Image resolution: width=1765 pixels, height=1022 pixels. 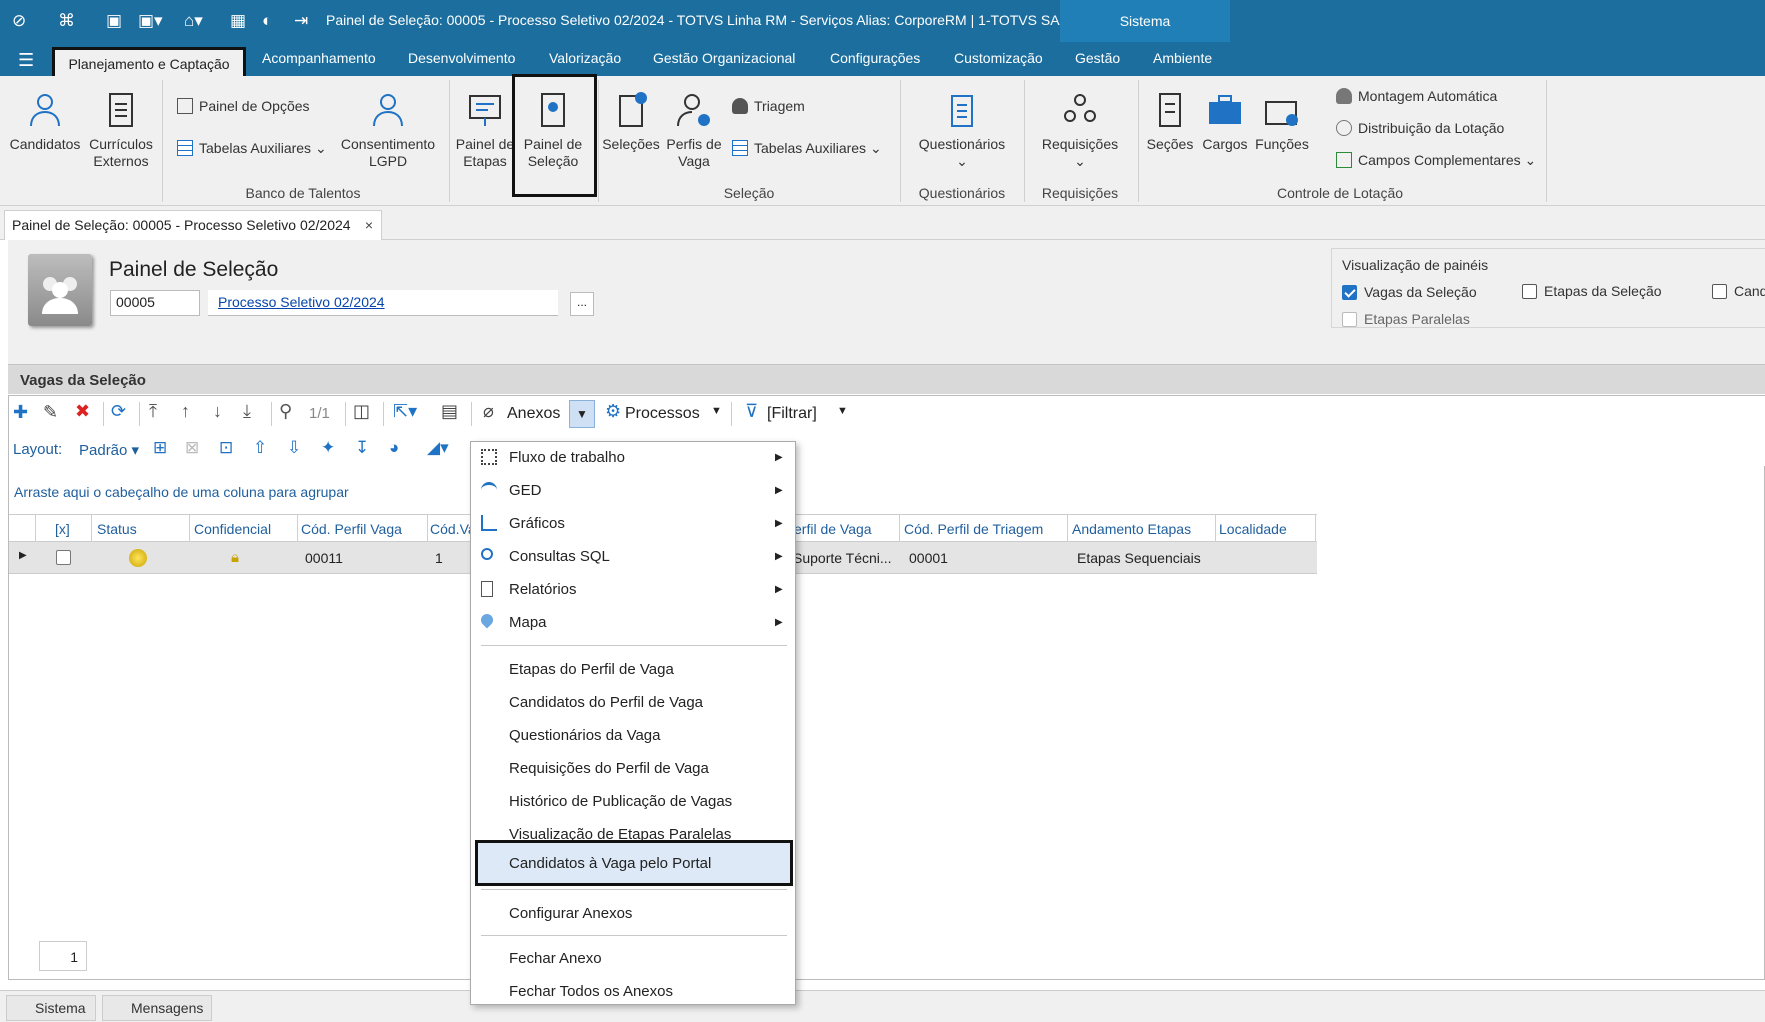 I want to click on processos-button: Processos, so click(x=662, y=414).